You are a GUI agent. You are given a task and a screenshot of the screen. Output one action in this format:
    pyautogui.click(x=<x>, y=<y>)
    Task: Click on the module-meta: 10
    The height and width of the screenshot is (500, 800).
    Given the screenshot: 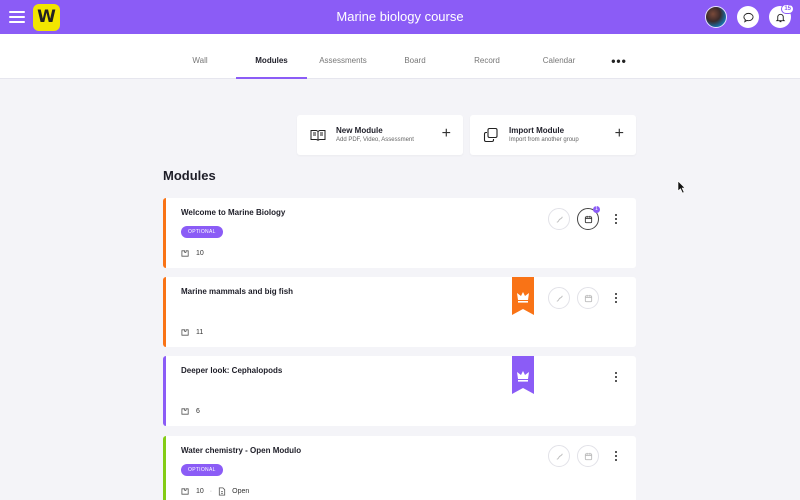 What is the action you would take?
    pyautogui.click(x=192, y=253)
    